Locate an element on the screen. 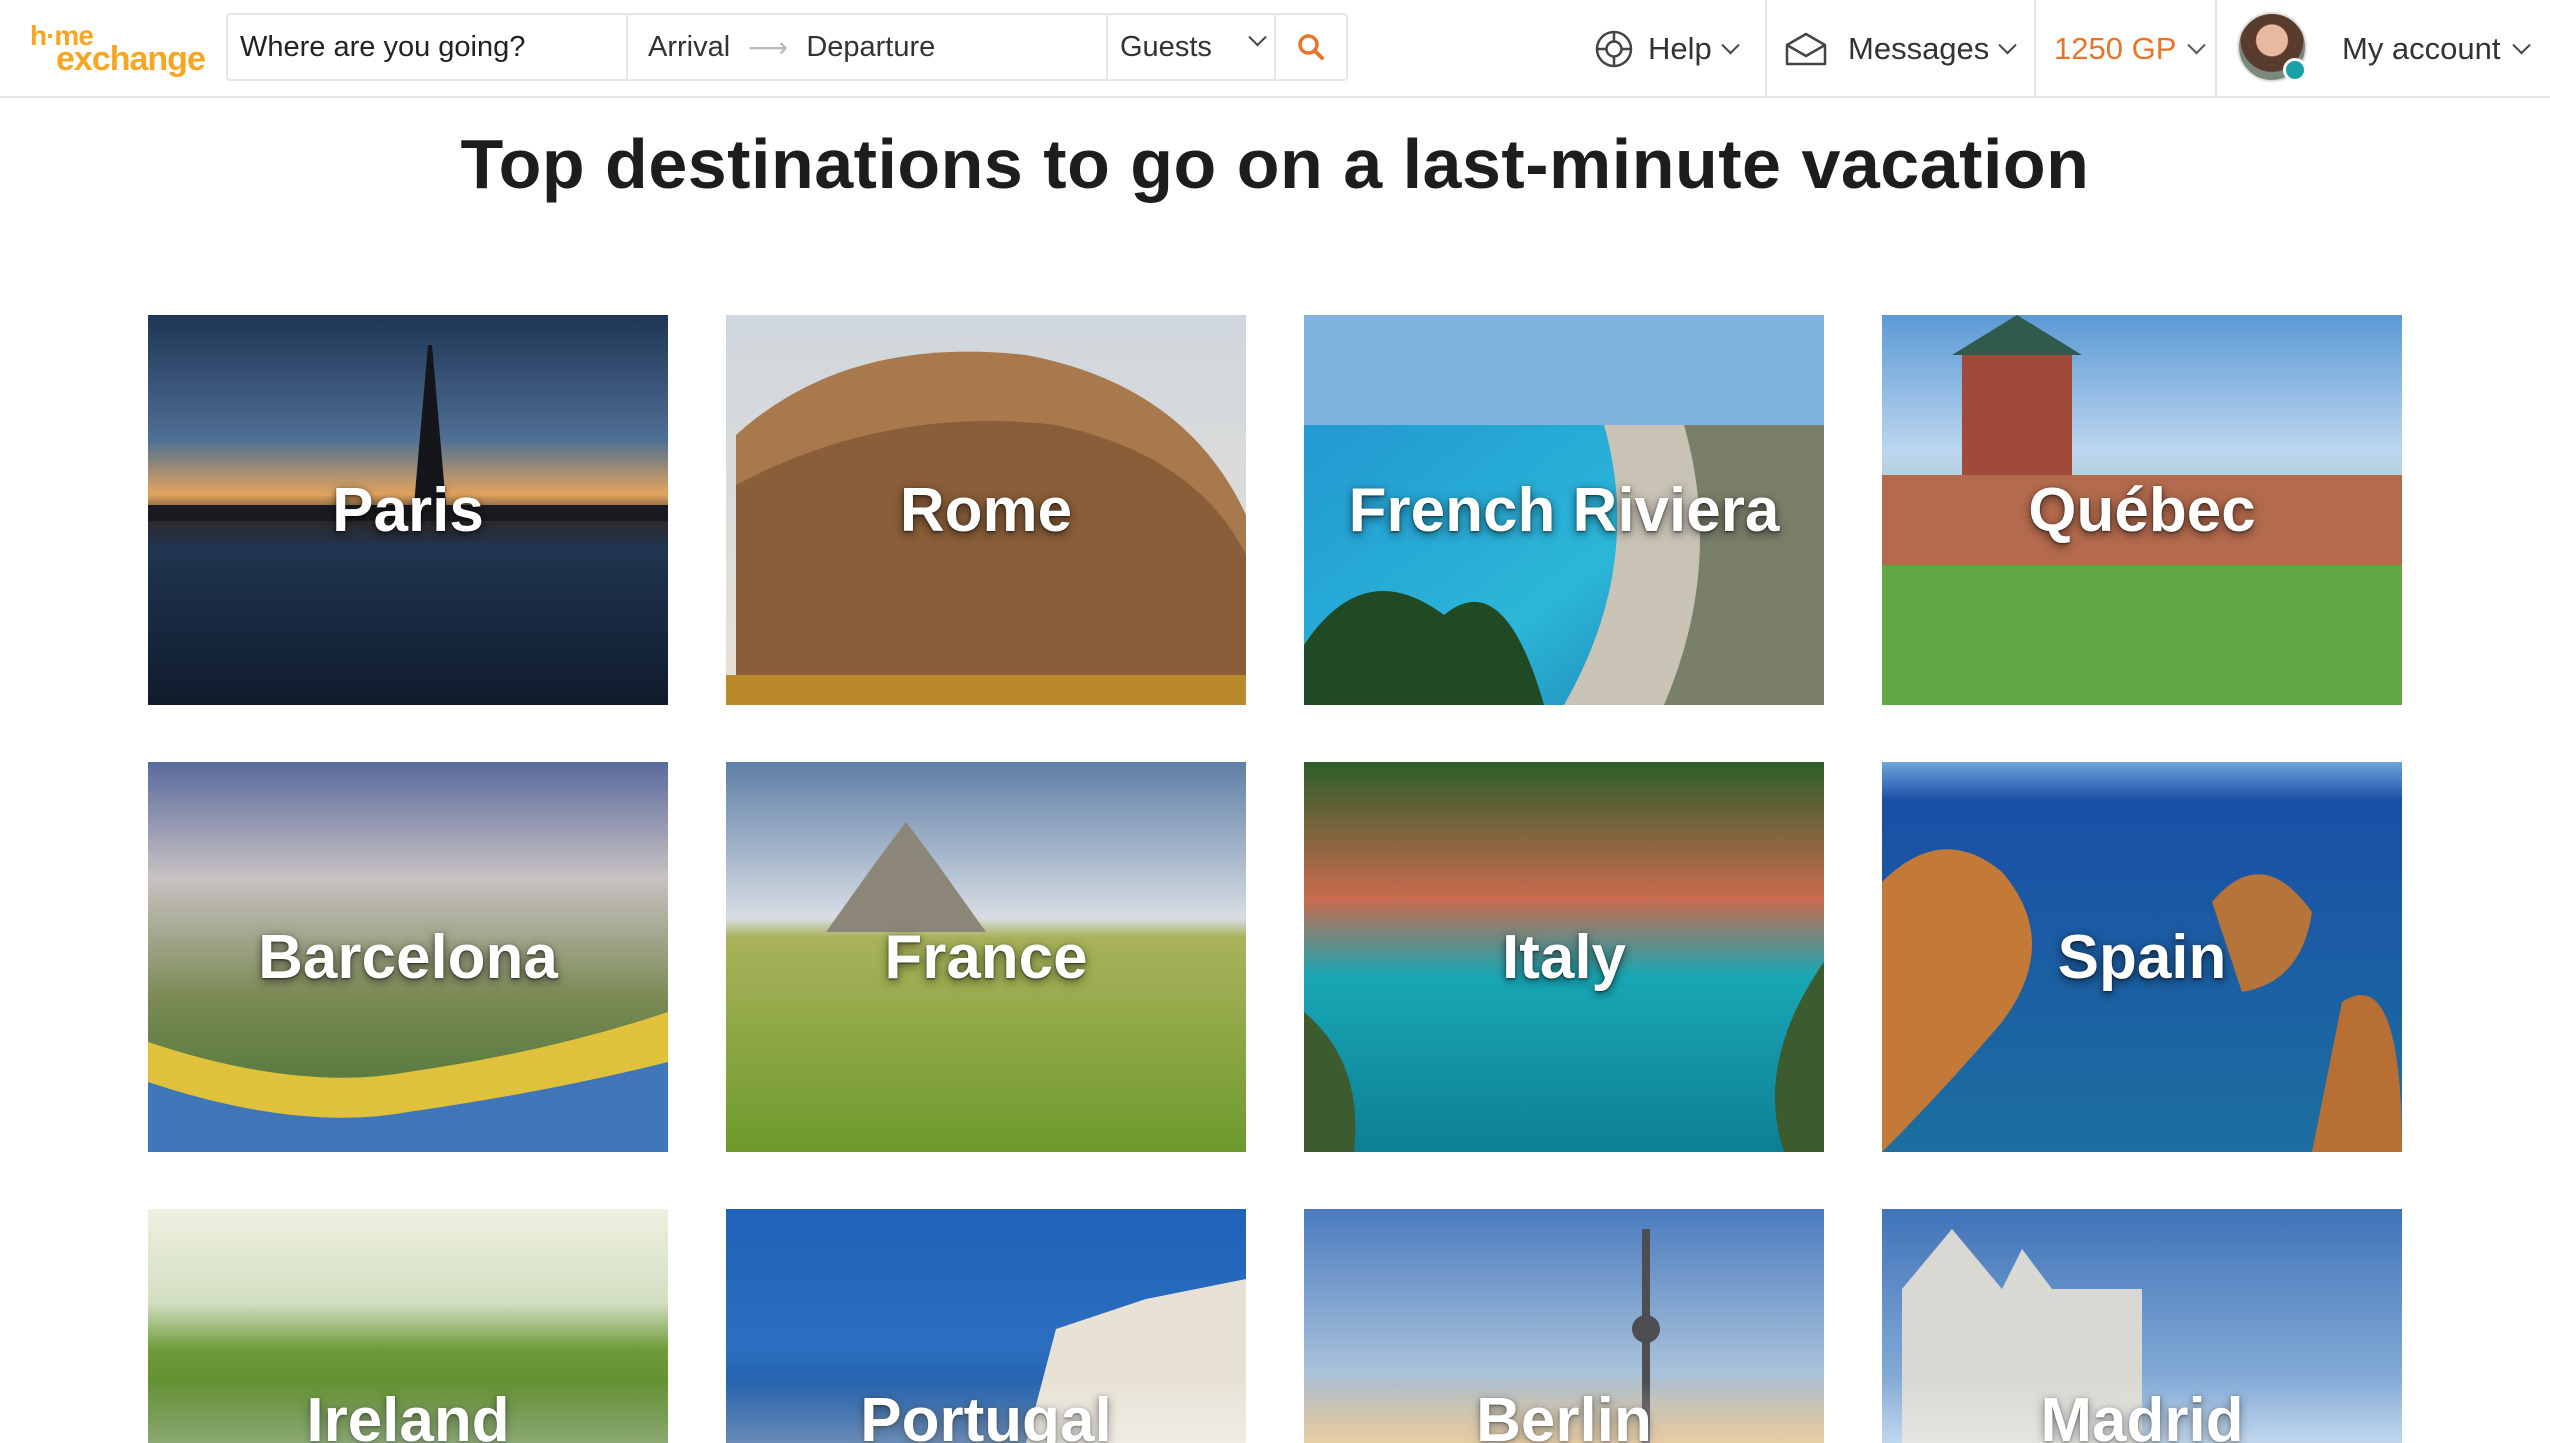  destination-card-paris: Paris is located at coordinates (408, 510).